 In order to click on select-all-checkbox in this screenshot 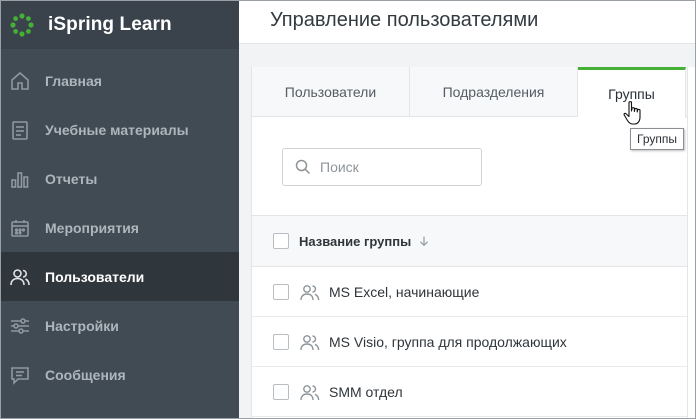, I will do `click(281, 241)`.